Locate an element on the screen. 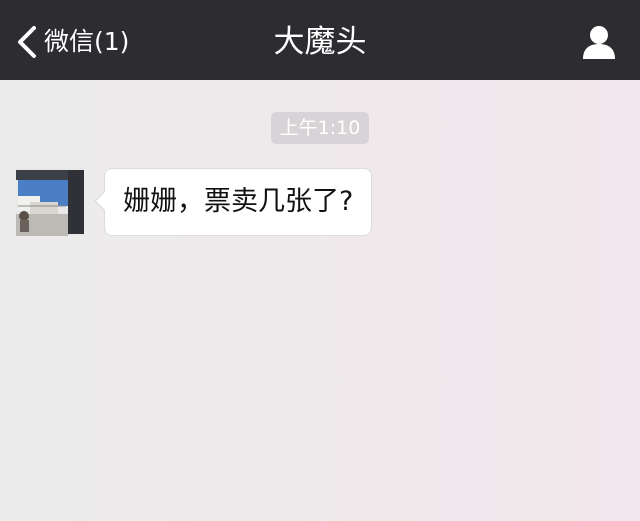 This screenshot has width=640, height=521. message-timestamp: 上午1:10 is located at coordinates (320, 128).